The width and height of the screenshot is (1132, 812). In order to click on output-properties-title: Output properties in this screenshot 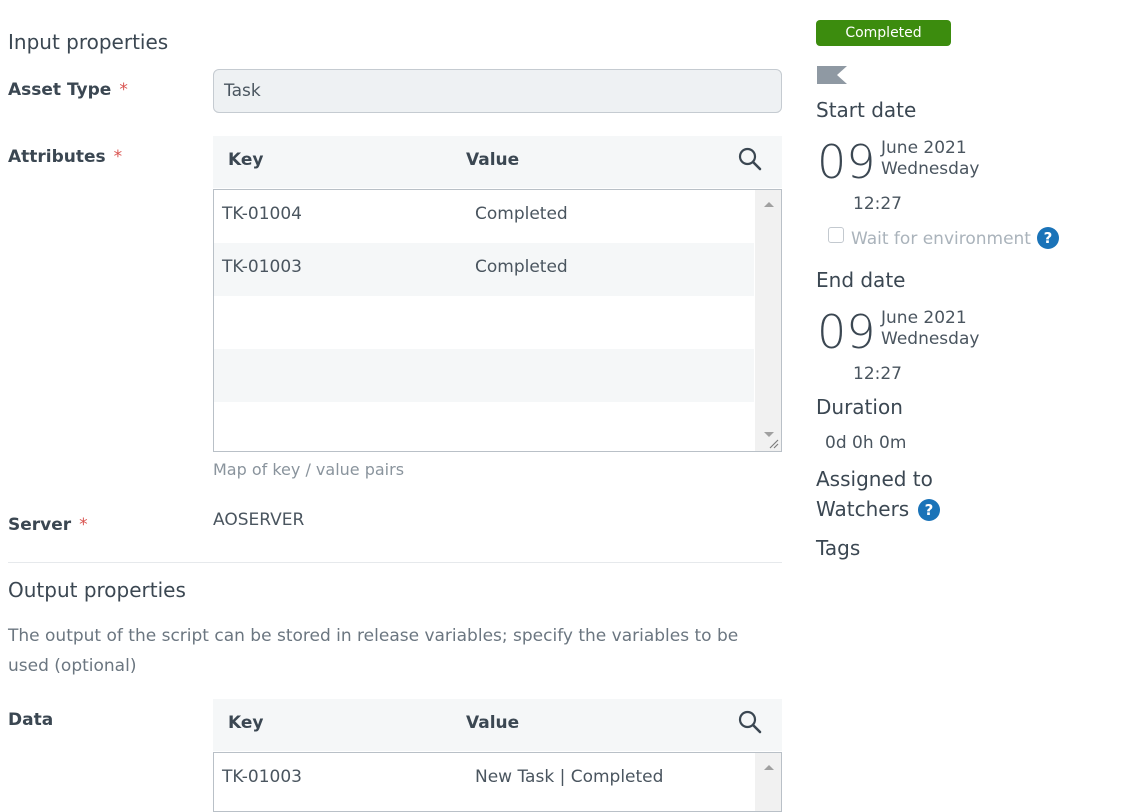, I will do `click(97, 590)`.